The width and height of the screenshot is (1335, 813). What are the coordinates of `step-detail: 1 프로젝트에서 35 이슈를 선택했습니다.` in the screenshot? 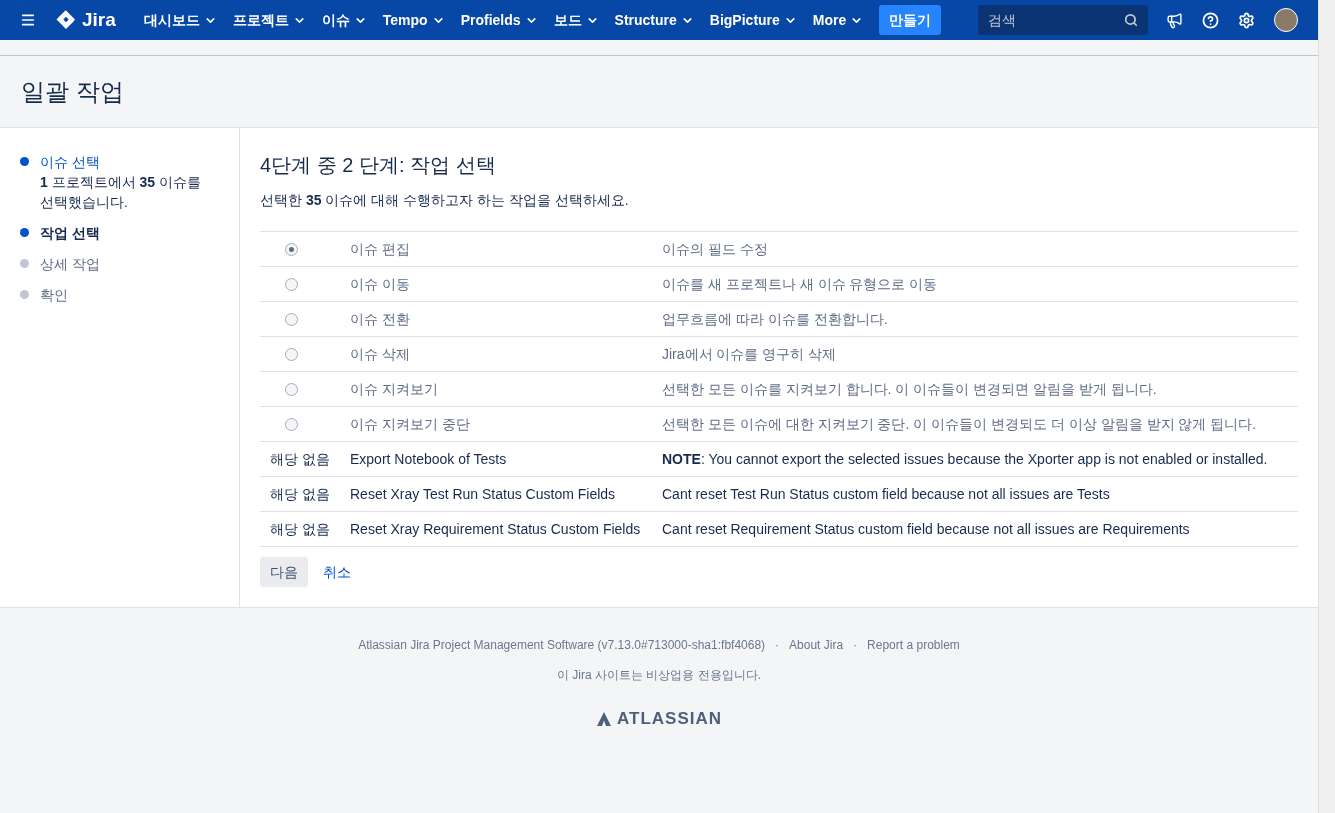 It's located at (121, 192).